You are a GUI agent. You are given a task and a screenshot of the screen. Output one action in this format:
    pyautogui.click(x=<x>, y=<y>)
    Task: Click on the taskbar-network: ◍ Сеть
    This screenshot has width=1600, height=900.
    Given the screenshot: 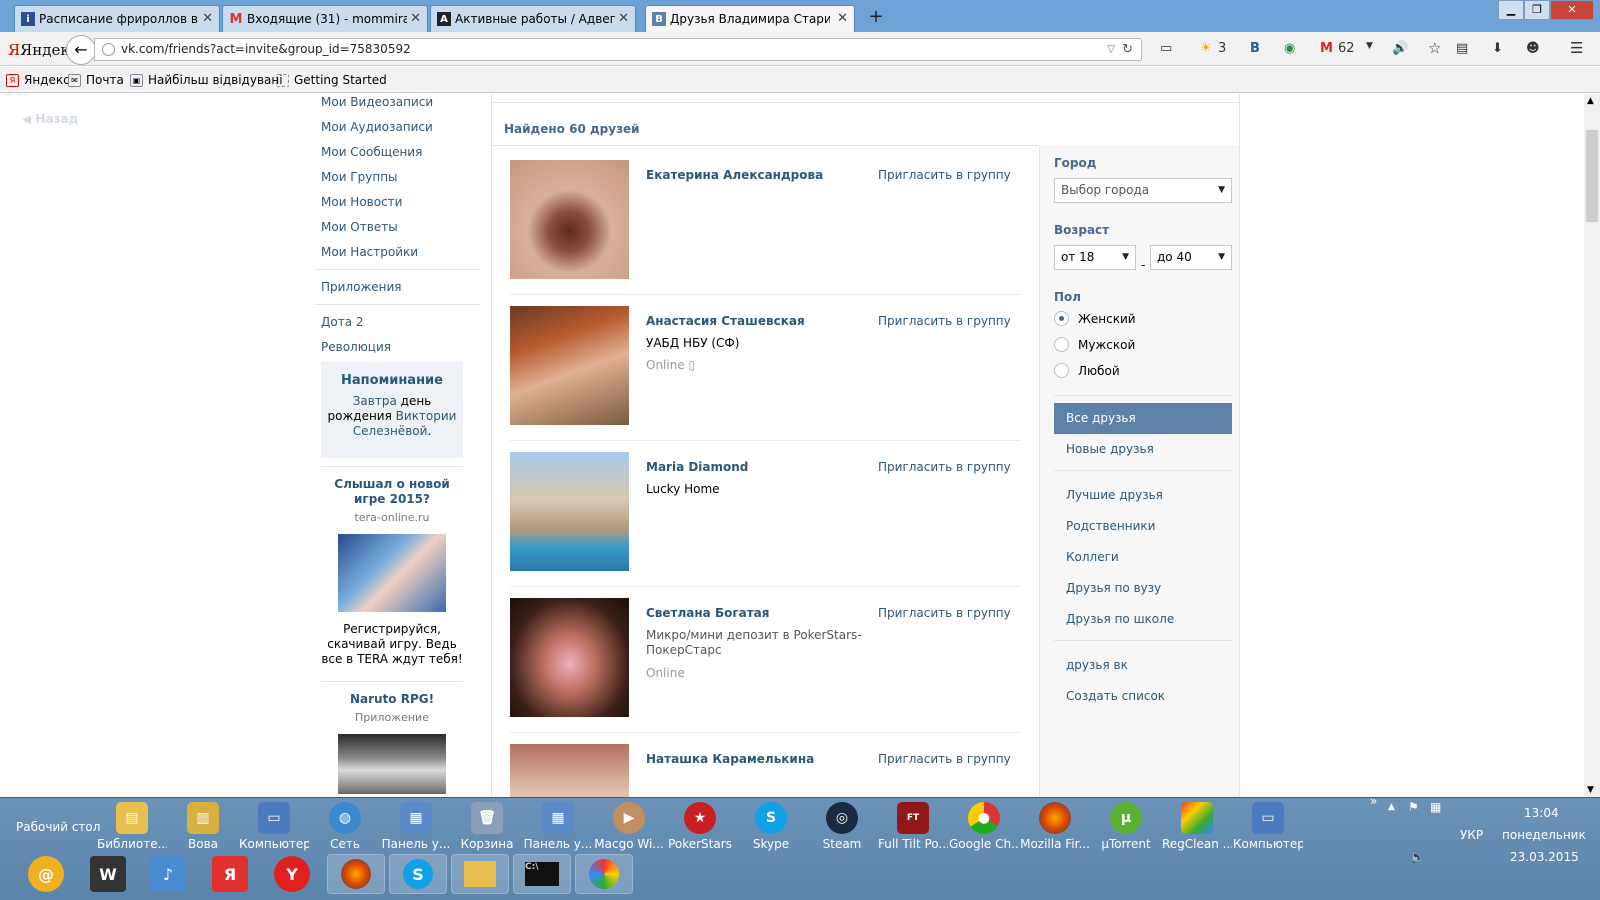 What is the action you would take?
    pyautogui.click(x=345, y=826)
    